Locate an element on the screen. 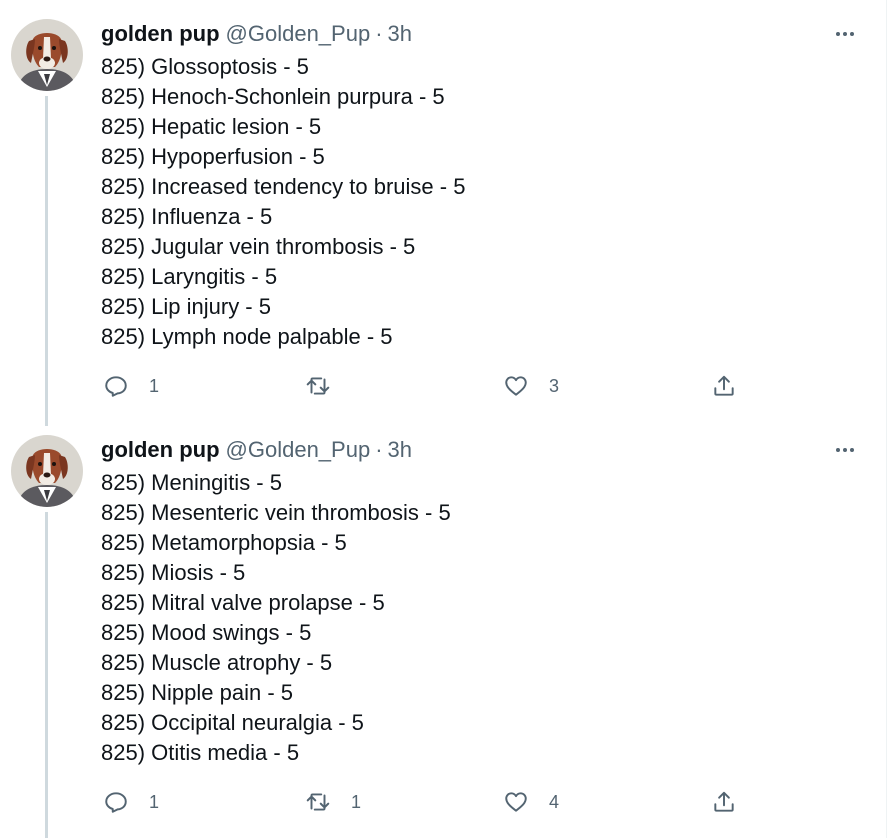 The height and width of the screenshot is (838, 891). retweet-button is located at coordinates (328, 386).